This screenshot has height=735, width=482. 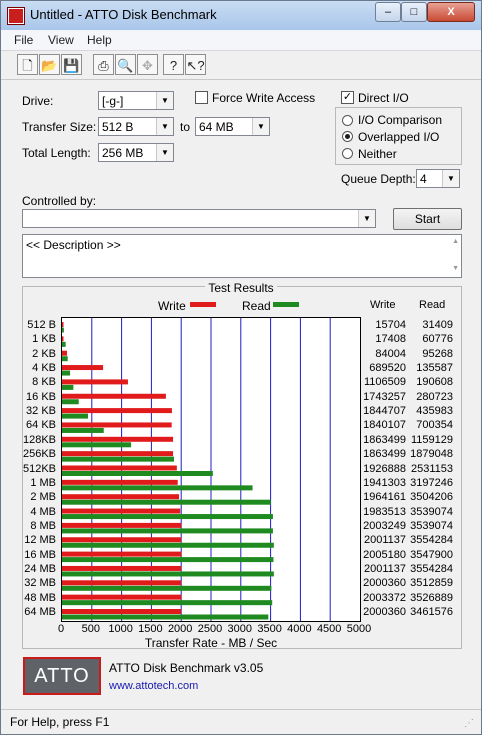 What do you see at coordinates (168, 560) in the screenshot?
I see `read-bar-16mb` at bounding box center [168, 560].